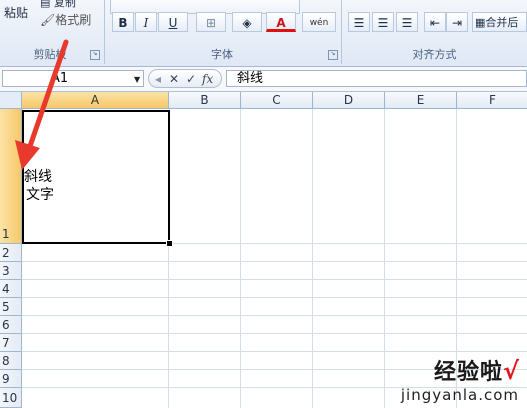 This screenshot has width=527, height=408. What do you see at coordinates (11, 253) in the screenshot?
I see `row-header-2: 2` at bounding box center [11, 253].